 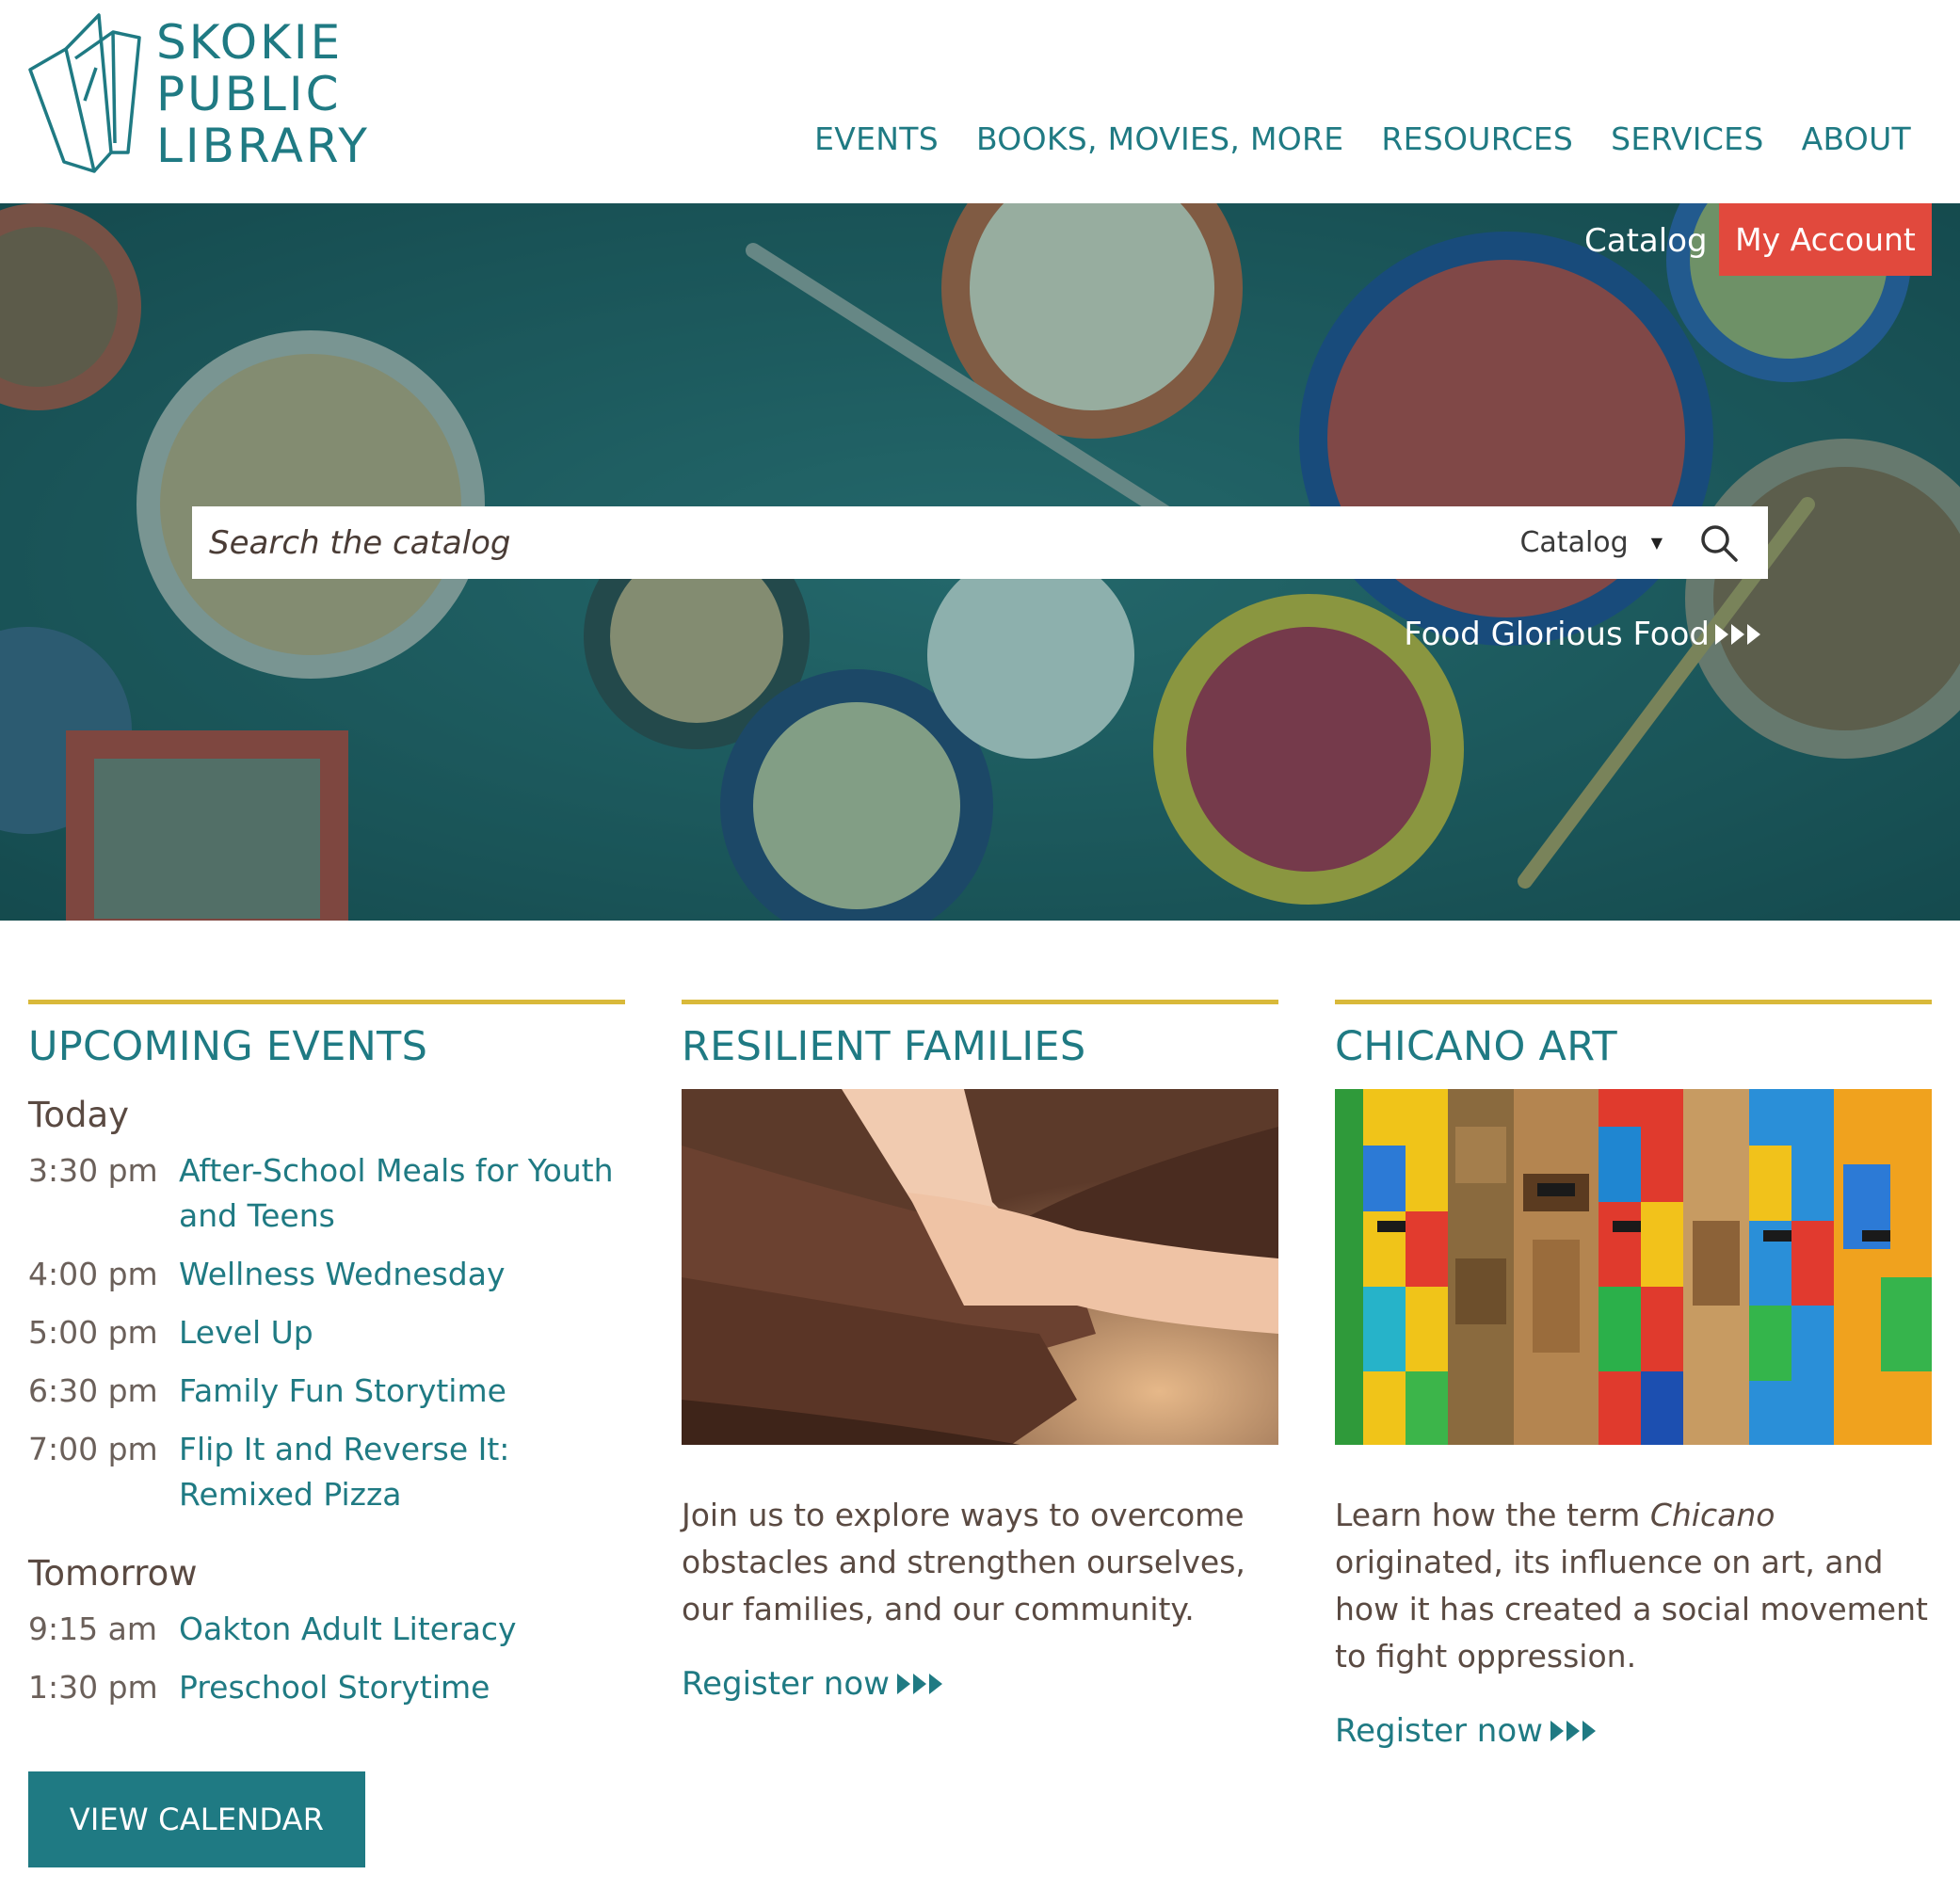 I want to click on event-link: Wellness Wednesday, so click(x=342, y=1274).